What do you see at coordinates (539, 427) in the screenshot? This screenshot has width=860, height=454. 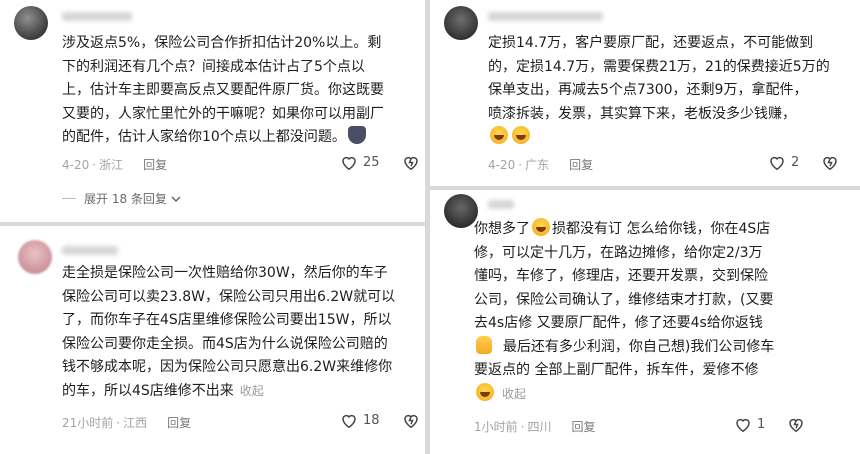 I see `location: 四川` at bounding box center [539, 427].